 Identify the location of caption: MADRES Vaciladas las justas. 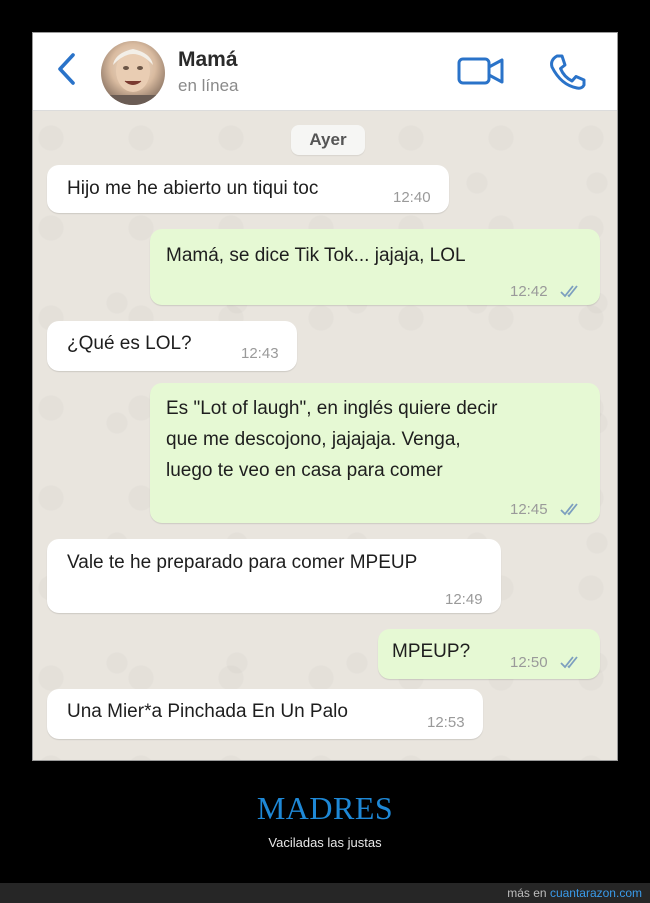
(325, 820).